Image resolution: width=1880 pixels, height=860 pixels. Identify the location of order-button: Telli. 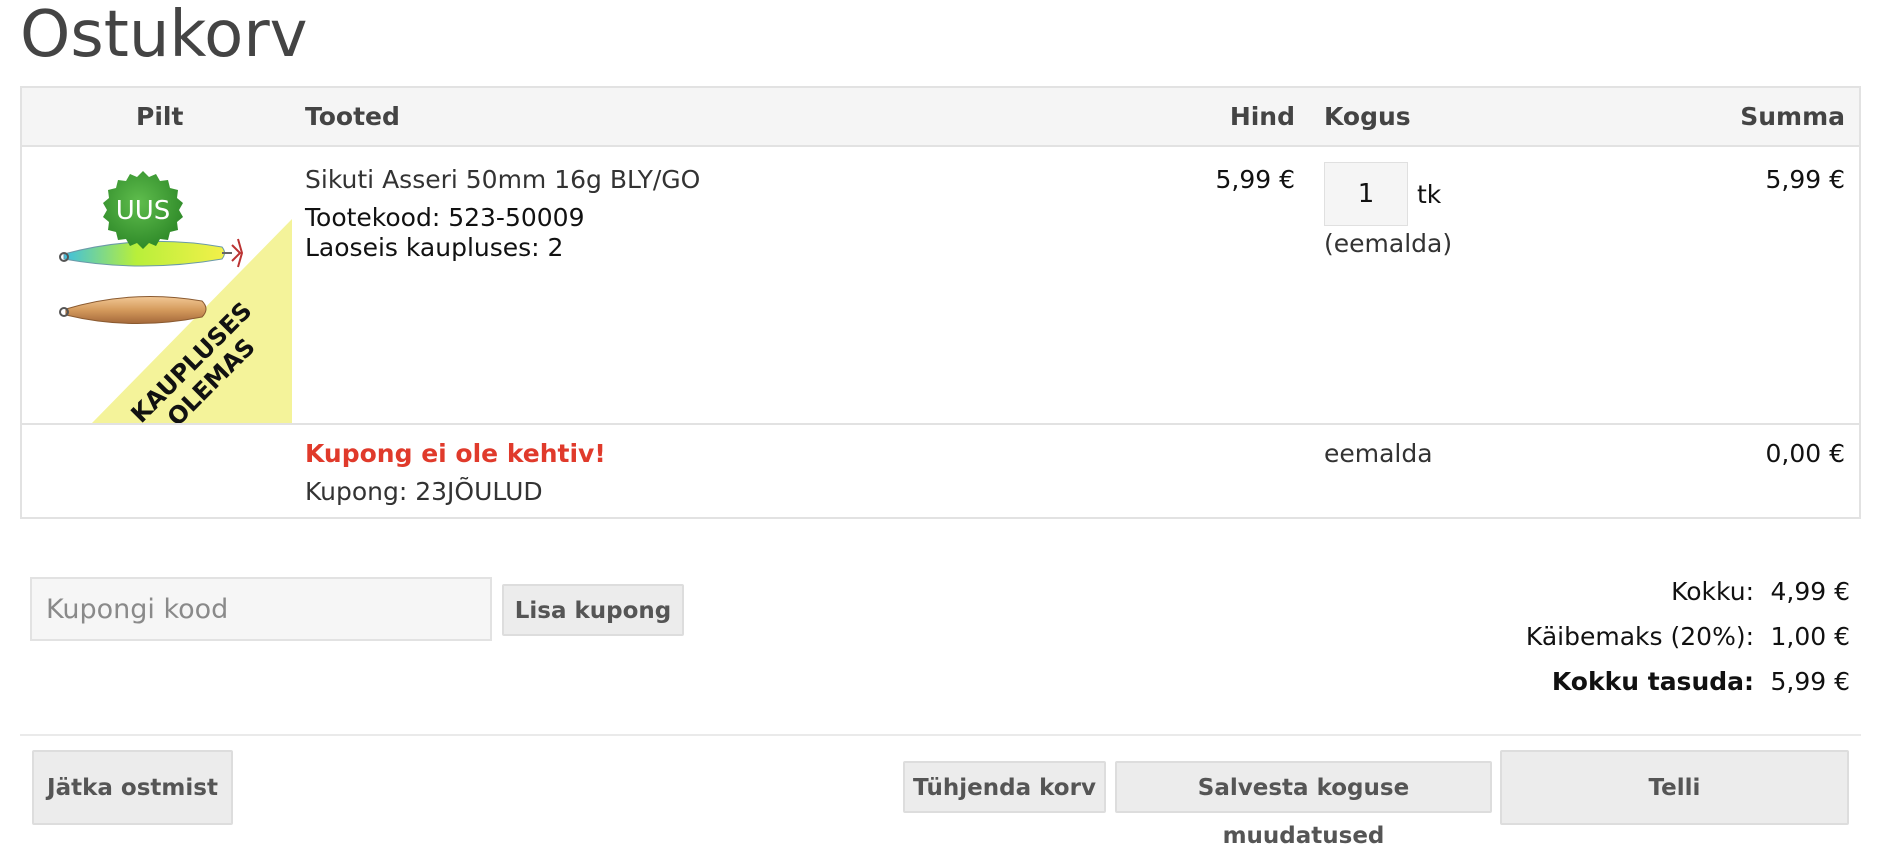
(1674, 787).